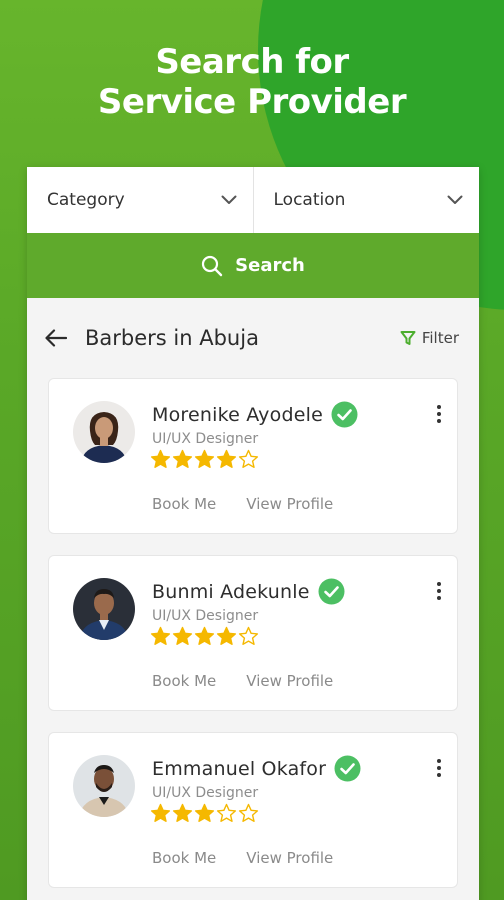  Describe the element at coordinates (252, 102) in the screenshot. I see `headline-line-2: Service Provider` at that location.